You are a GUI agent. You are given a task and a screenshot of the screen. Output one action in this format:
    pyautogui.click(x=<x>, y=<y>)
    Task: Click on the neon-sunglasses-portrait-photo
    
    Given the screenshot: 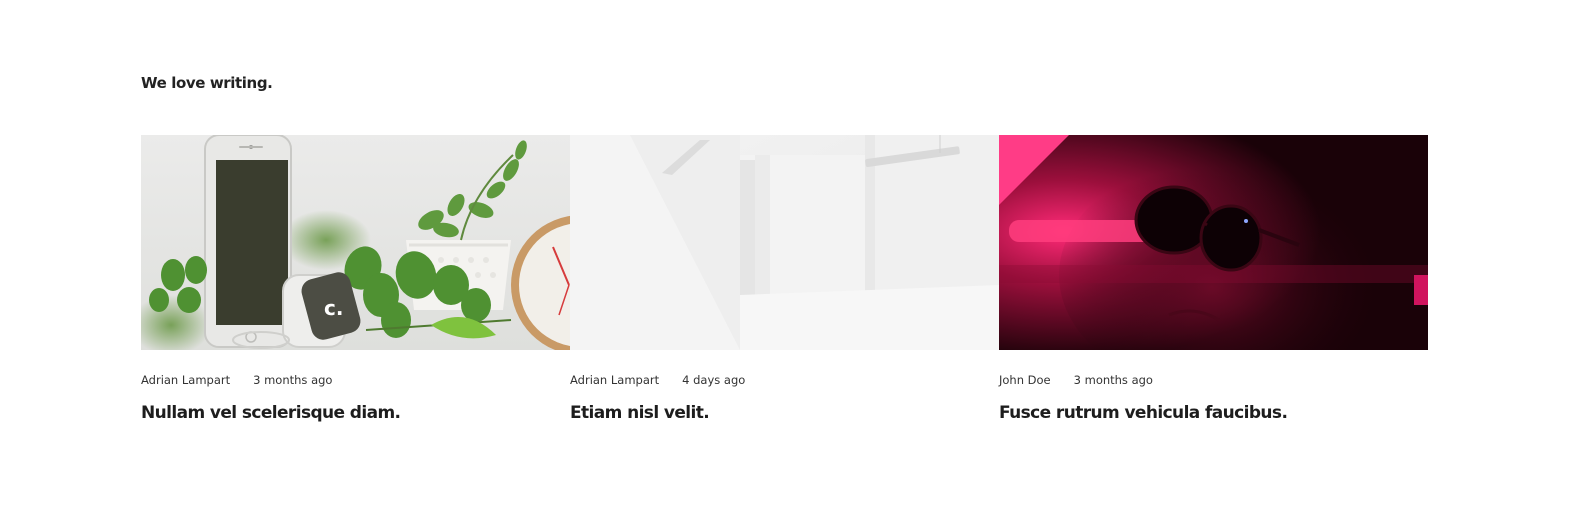 What is the action you would take?
    pyautogui.click(x=1213, y=242)
    